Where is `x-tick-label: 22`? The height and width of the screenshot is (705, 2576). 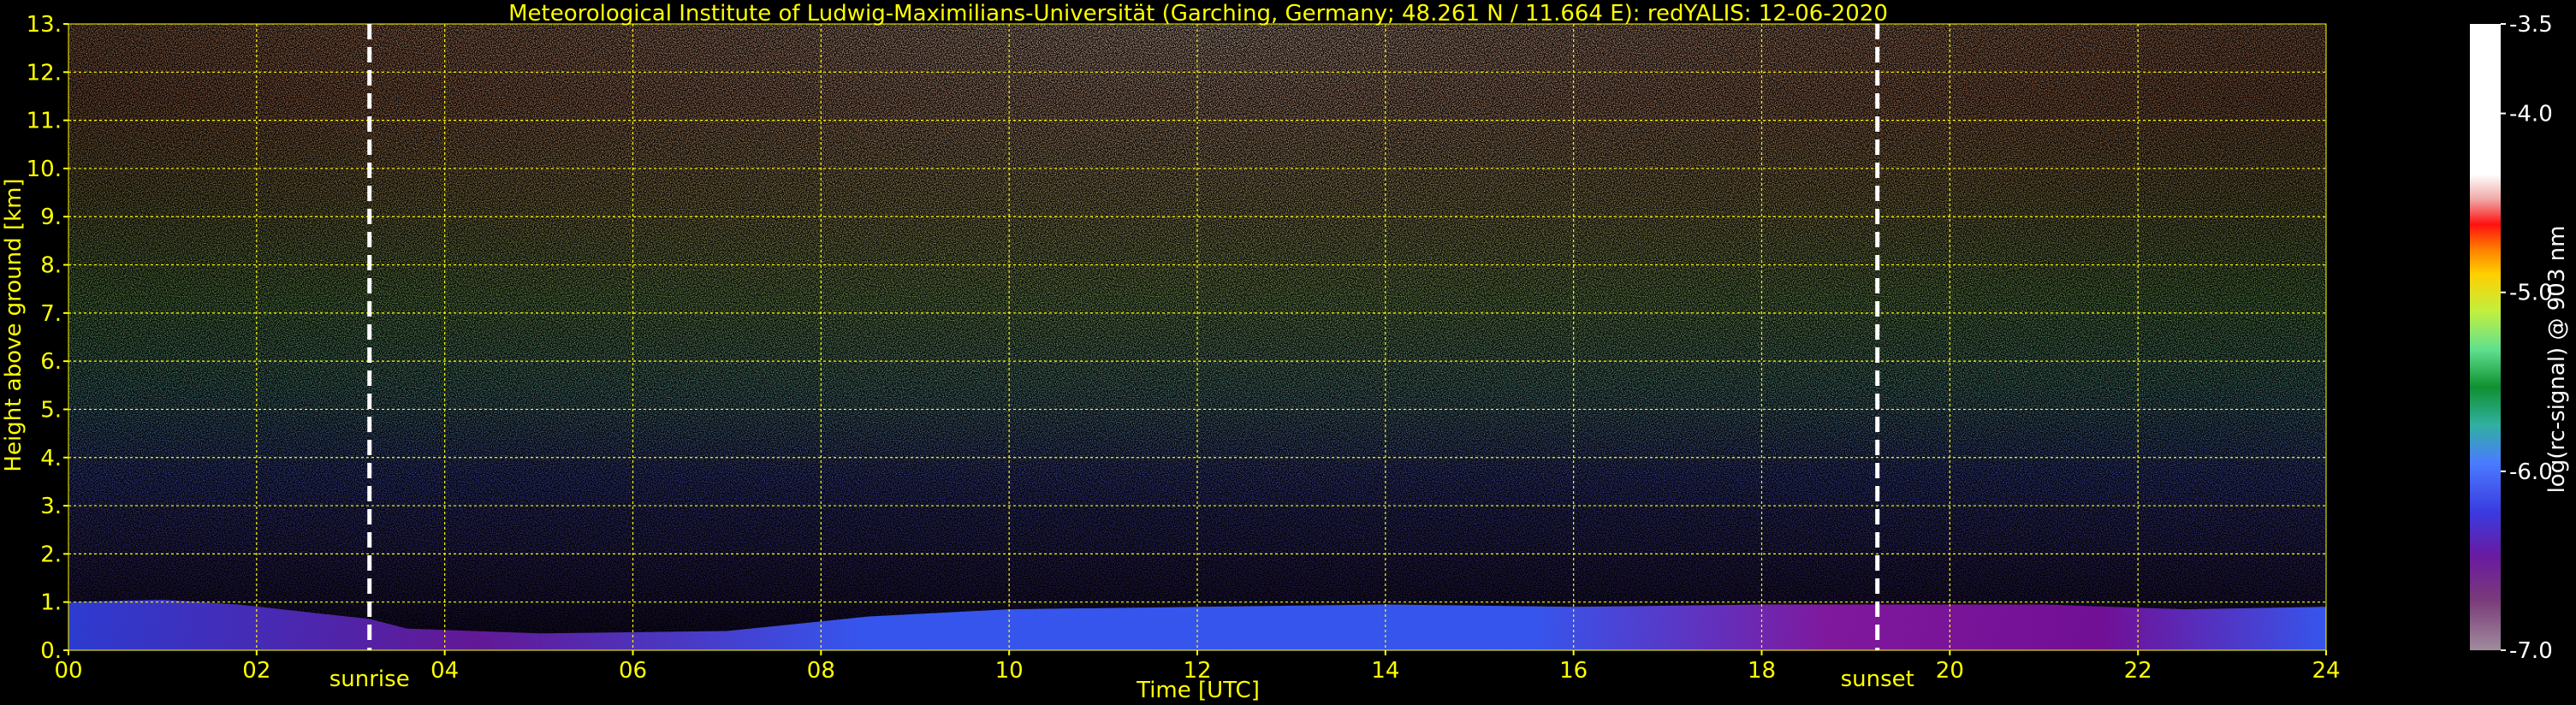
x-tick-label: 22 is located at coordinates (2138, 671).